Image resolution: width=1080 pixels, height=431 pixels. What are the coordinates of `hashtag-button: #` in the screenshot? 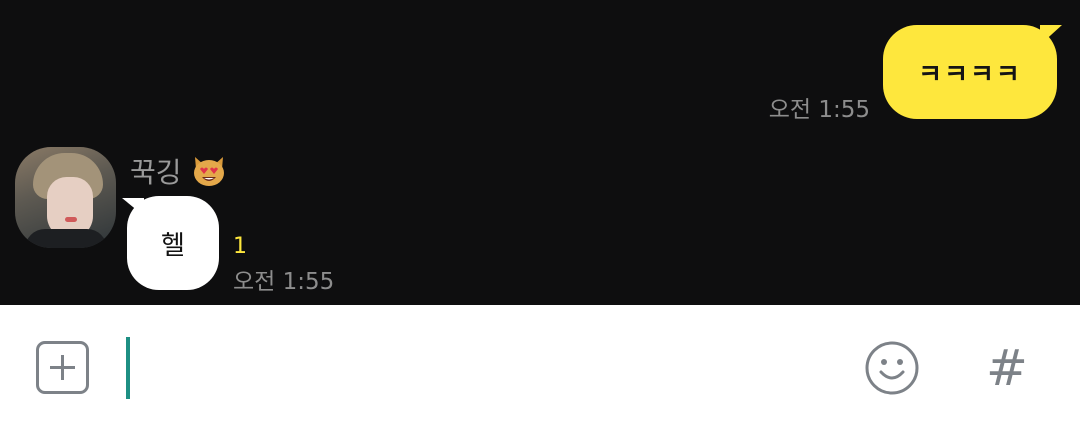 It's located at (1007, 368).